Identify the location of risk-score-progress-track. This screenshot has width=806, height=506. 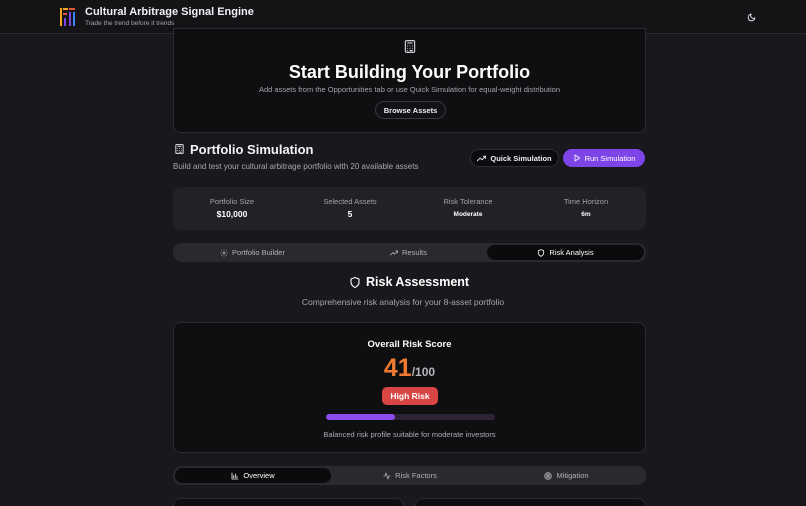
(410, 417).